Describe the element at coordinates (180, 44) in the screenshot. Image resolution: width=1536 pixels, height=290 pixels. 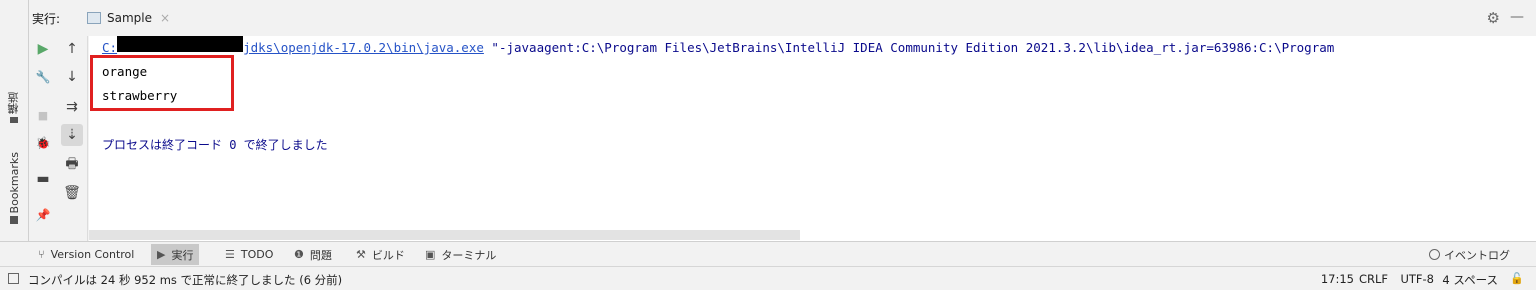
I see `redaction-bar` at that location.